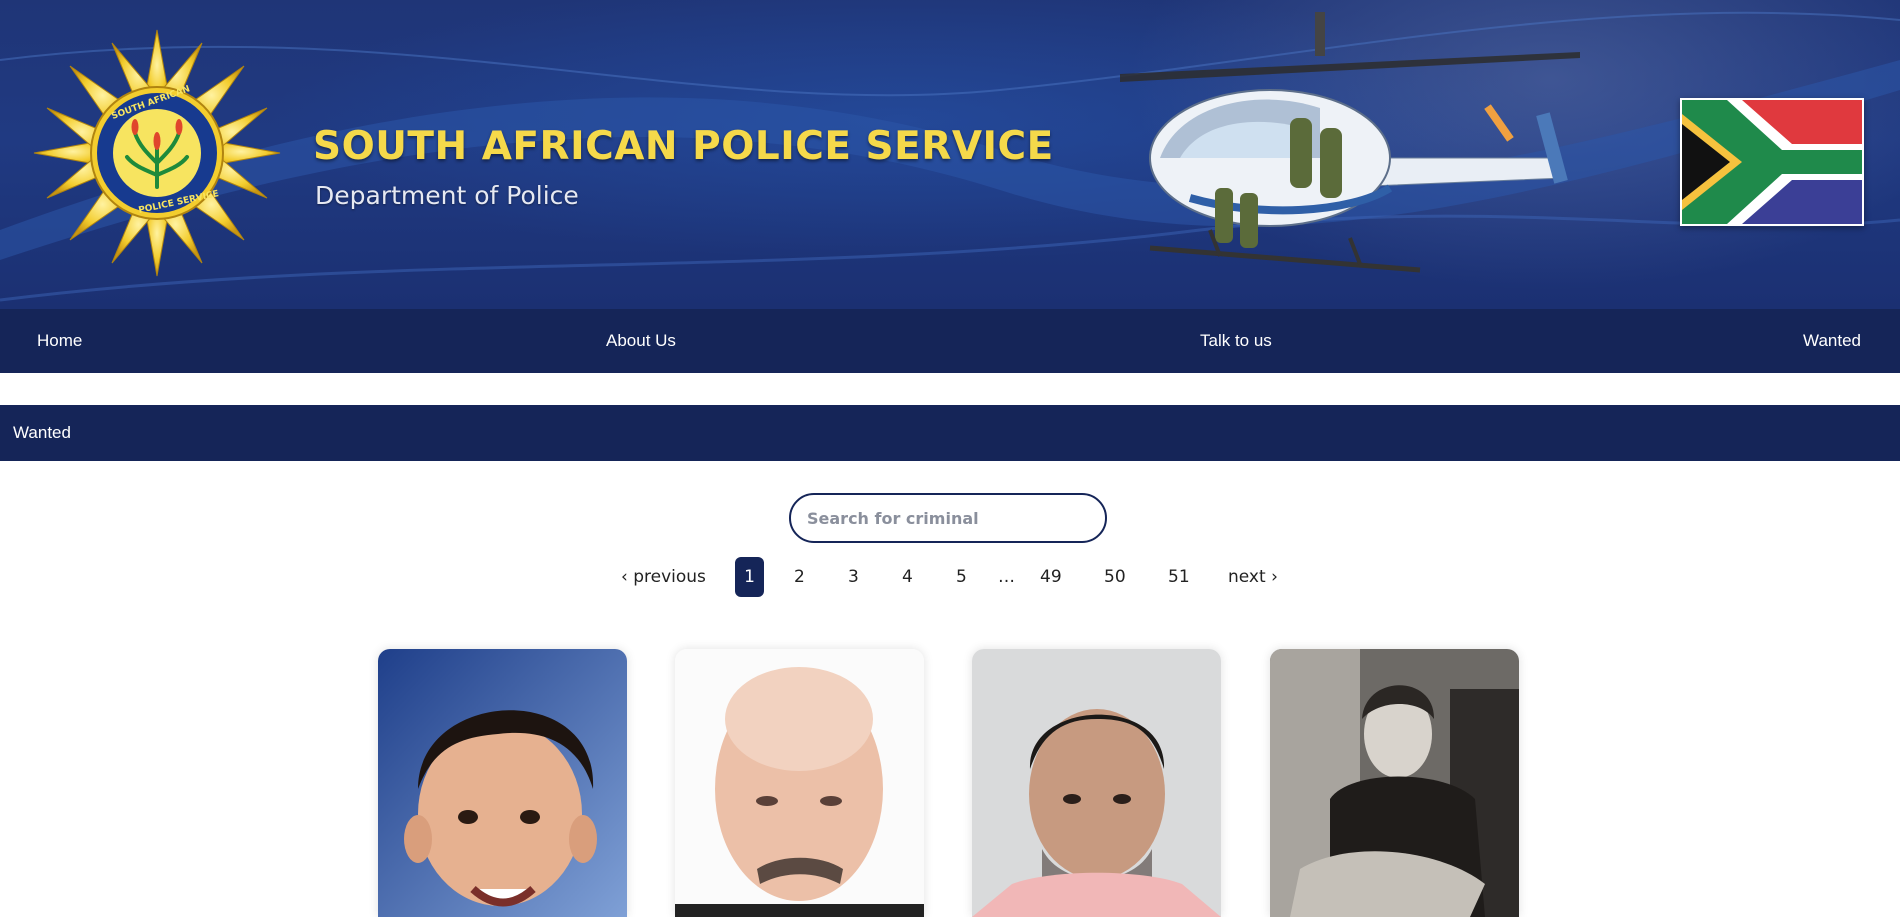  Describe the element at coordinates (42, 432) in the screenshot. I see `section-title: Wanted` at that location.